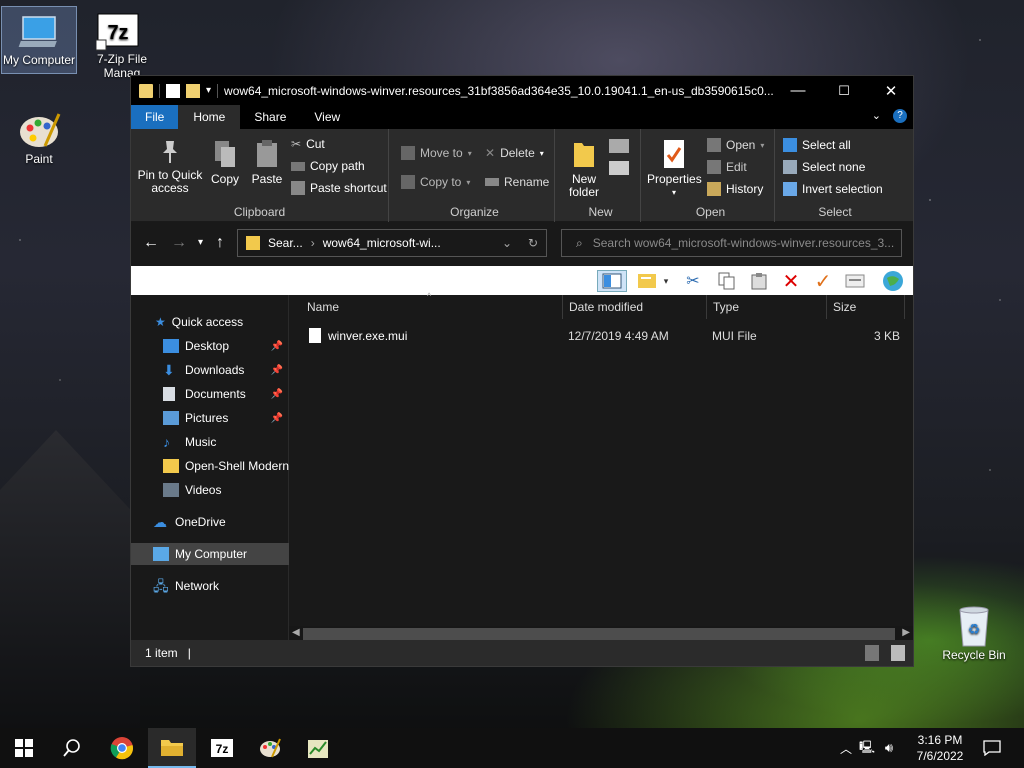  I want to click on select-none-button: Select none, so click(824, 167).